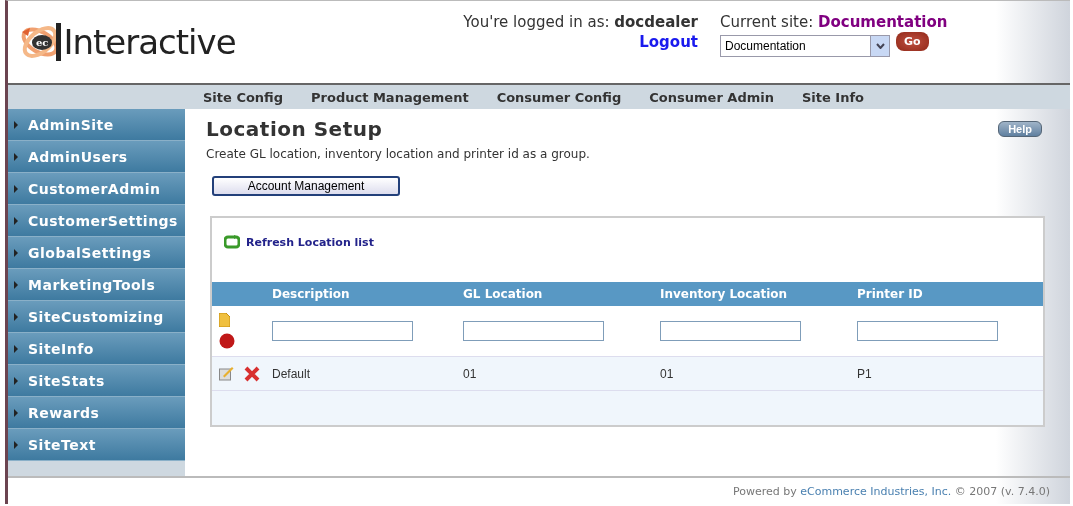  I want to click on current-site-label: Current site:, so click(767, 22).